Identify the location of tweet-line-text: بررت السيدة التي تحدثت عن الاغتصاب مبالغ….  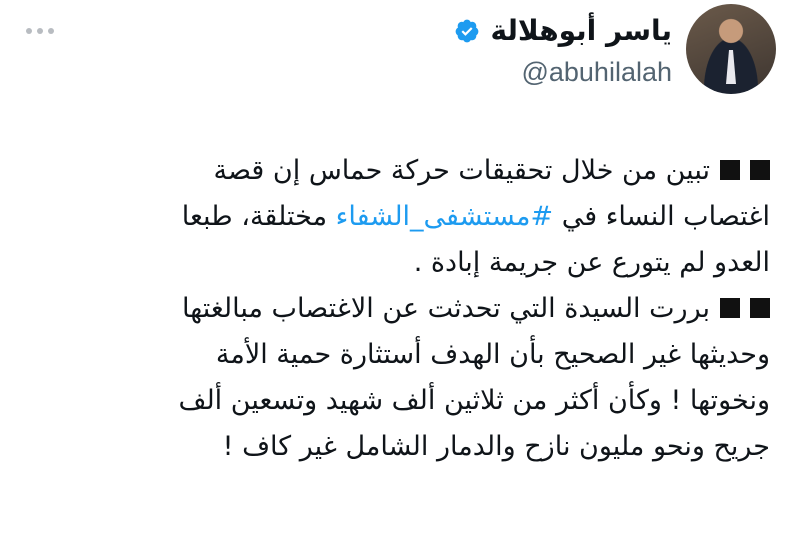
(446, 308).